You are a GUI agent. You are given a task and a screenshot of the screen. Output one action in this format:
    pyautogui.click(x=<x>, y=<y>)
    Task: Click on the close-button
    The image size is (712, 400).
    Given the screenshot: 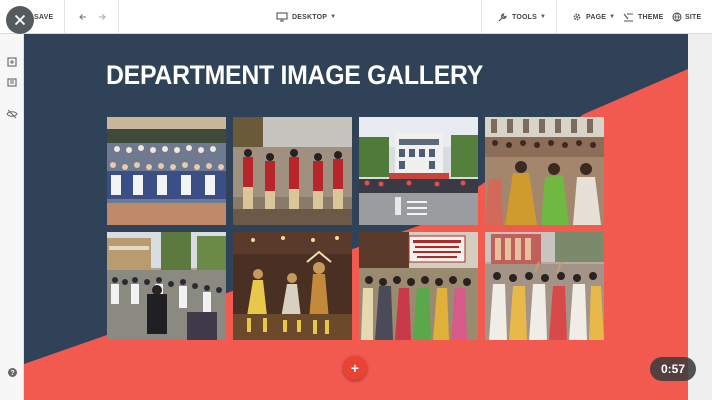 What is the action you would take?
    pyautogui.click(x=20, y=20)
    